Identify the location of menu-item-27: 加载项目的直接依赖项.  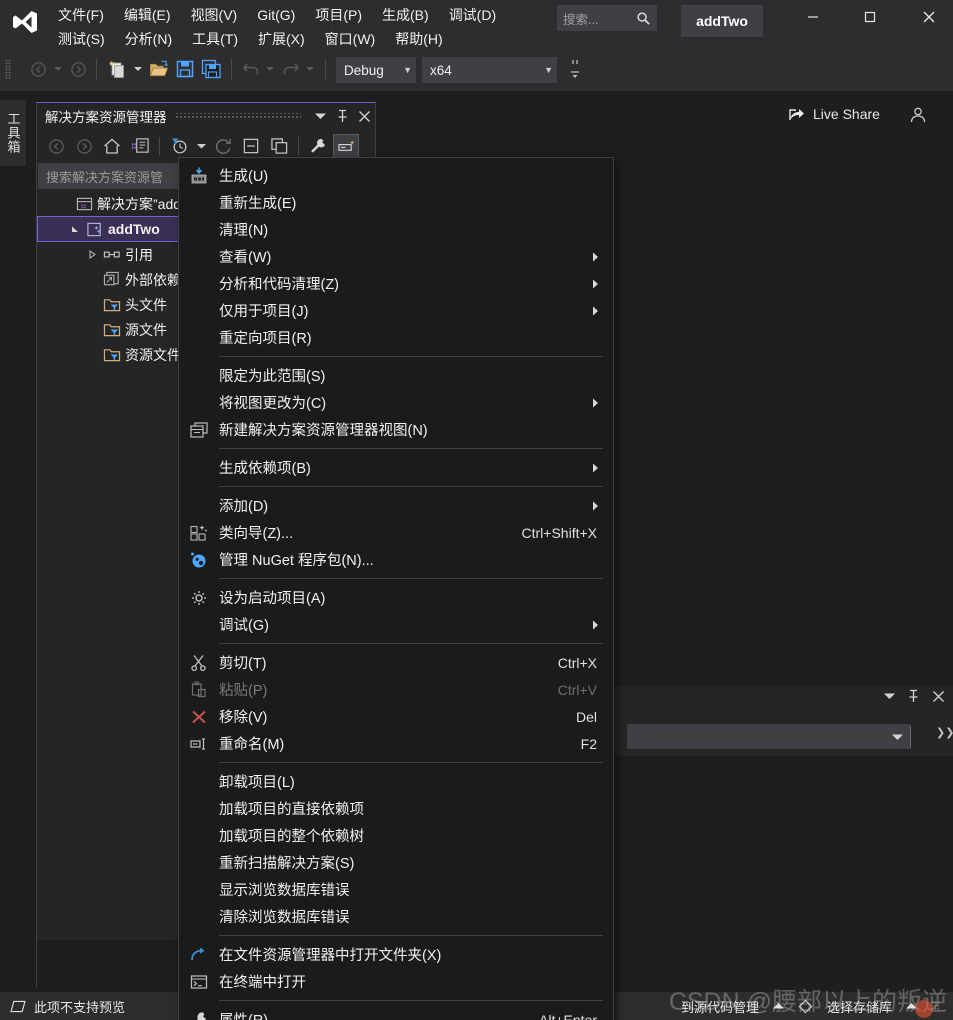
(396, 808).